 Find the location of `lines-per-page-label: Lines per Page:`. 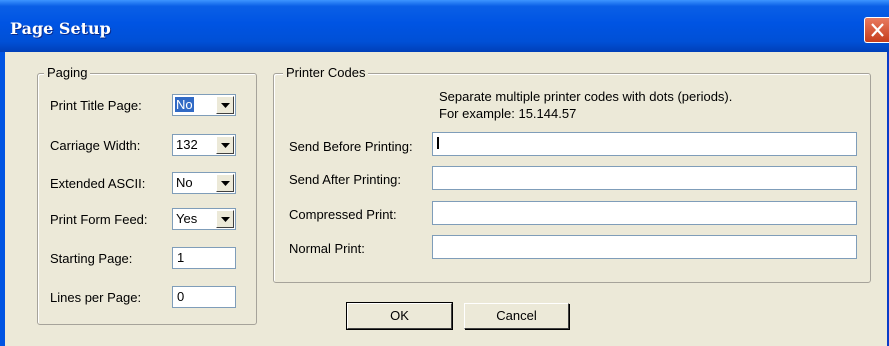

lines-per-page-label: Lines per Page: is located at coordinates (96, 297).